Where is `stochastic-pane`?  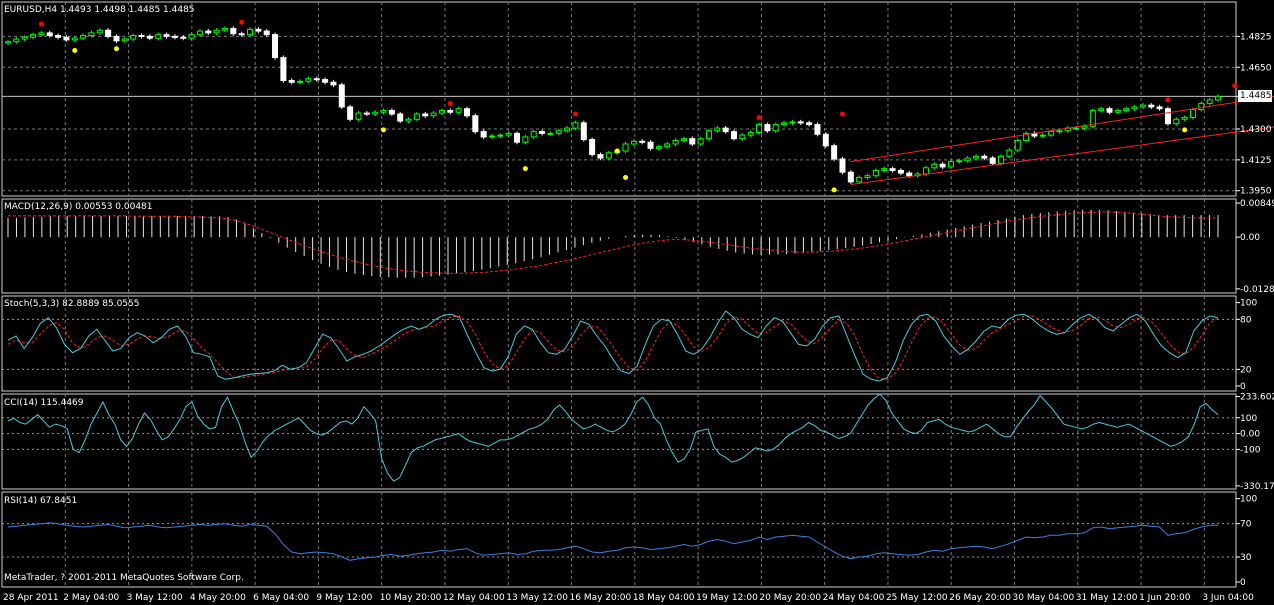
stochastic-pane is located at coordinates (619, 346).